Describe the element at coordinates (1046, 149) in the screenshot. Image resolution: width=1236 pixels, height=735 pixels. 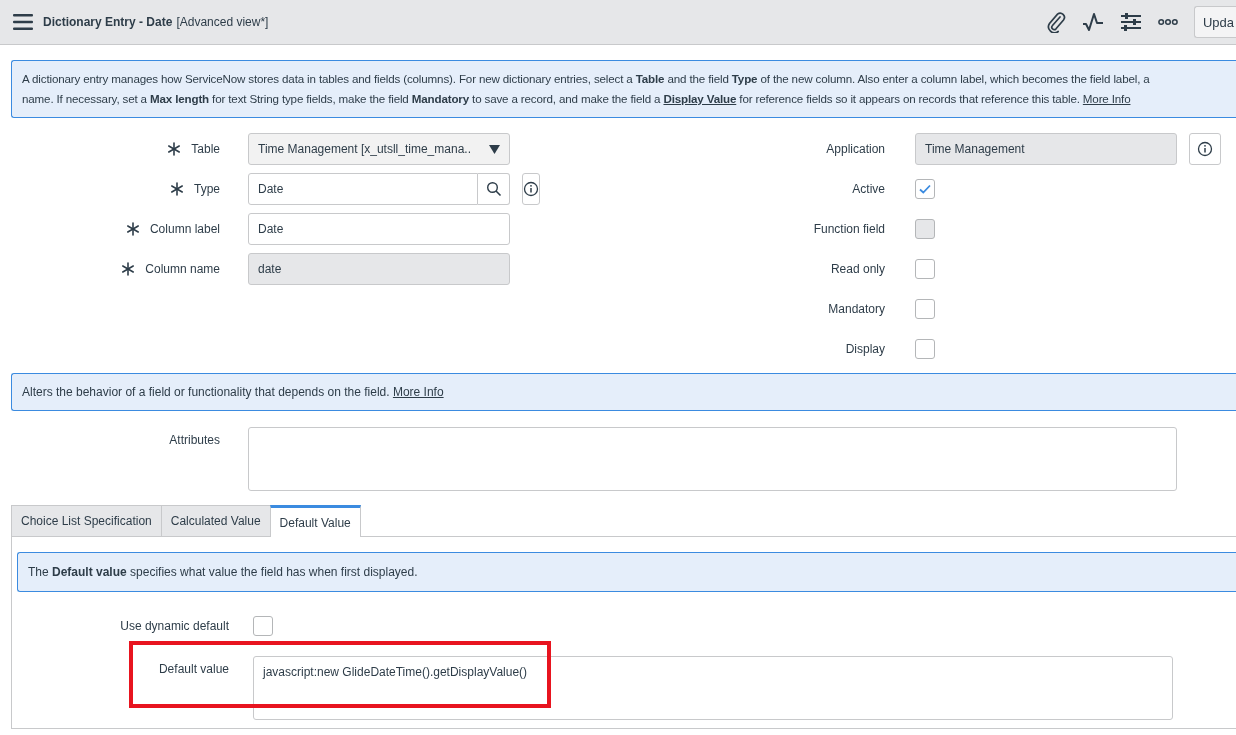
I see `application-field: Time Management` at that location.